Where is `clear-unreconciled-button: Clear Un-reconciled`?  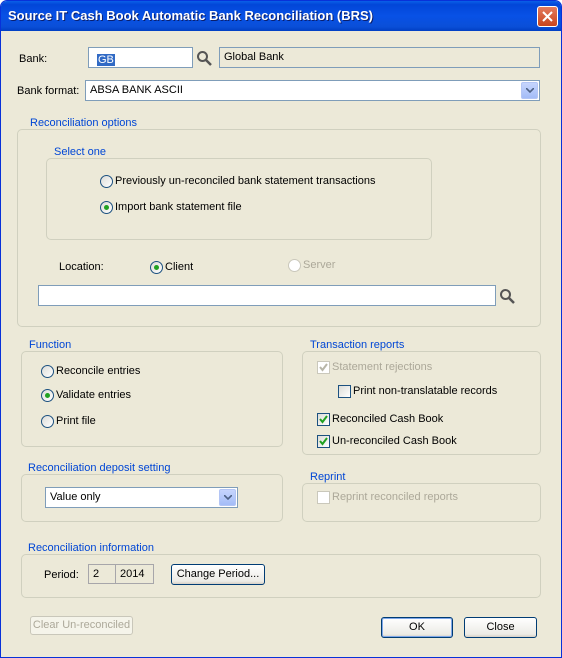
clear-unreconciled-button: Clear Un-reconciled is located at coordinates (81, 625).